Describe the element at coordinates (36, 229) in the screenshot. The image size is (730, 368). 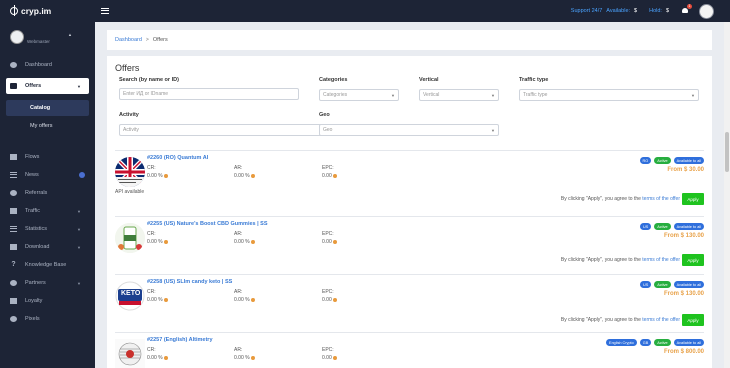
I see `sidebar-item-label: Statistics` at that location.